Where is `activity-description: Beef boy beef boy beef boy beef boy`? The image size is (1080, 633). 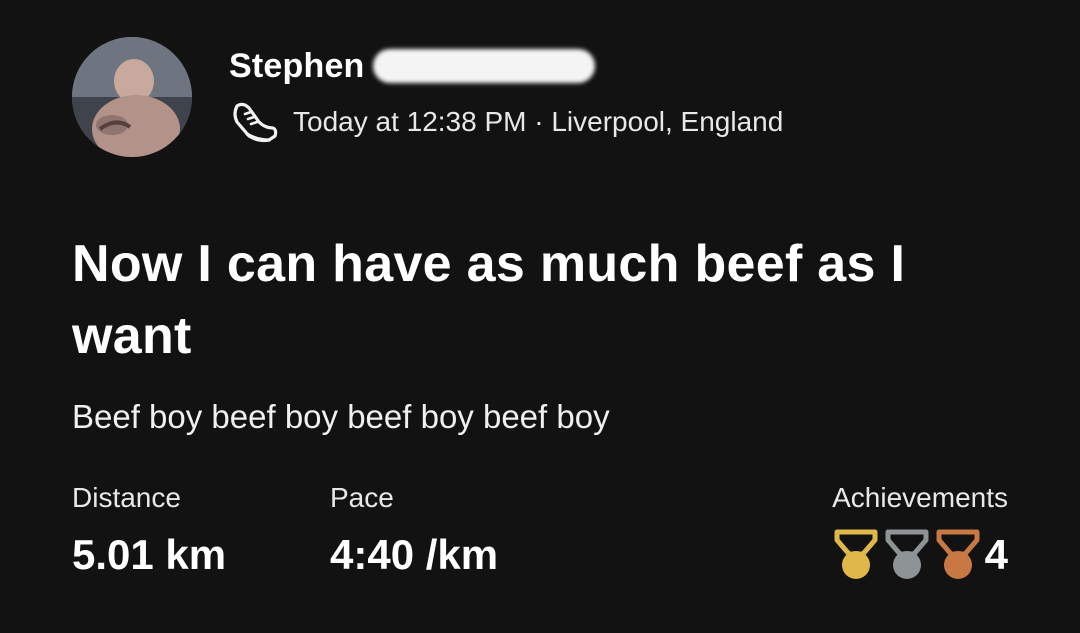 activity-description: Beef boy beef boy beef boy beef boy is located at coordinates (341, 416).